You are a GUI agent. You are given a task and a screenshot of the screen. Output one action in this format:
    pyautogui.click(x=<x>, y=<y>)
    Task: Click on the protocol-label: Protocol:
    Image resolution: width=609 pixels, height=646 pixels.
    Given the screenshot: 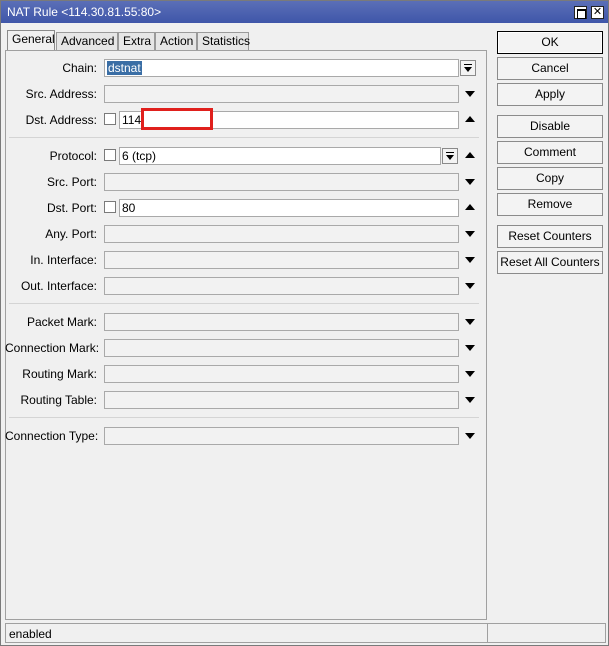 What is the action you would take?
    pyautogui.click(x=73, y=156)
    